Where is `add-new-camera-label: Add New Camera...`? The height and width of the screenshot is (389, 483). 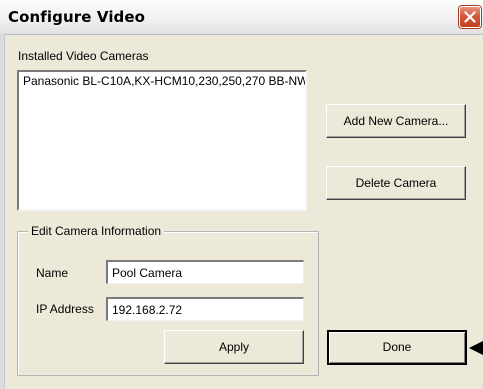 add-new-camera-label: Add New Camera... is located at coordinates (396, 121).